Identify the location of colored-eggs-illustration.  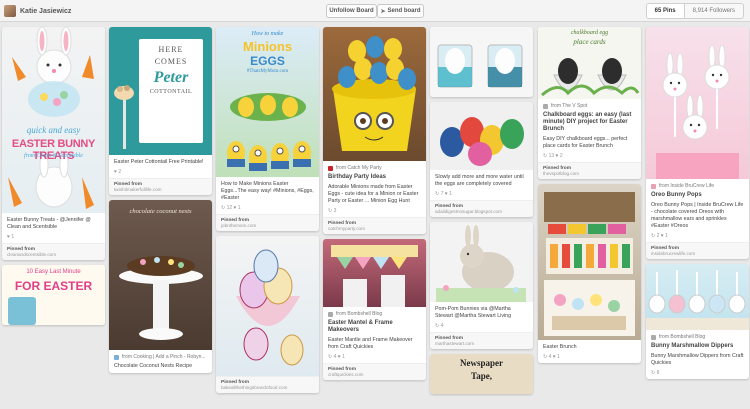
(482, 141).